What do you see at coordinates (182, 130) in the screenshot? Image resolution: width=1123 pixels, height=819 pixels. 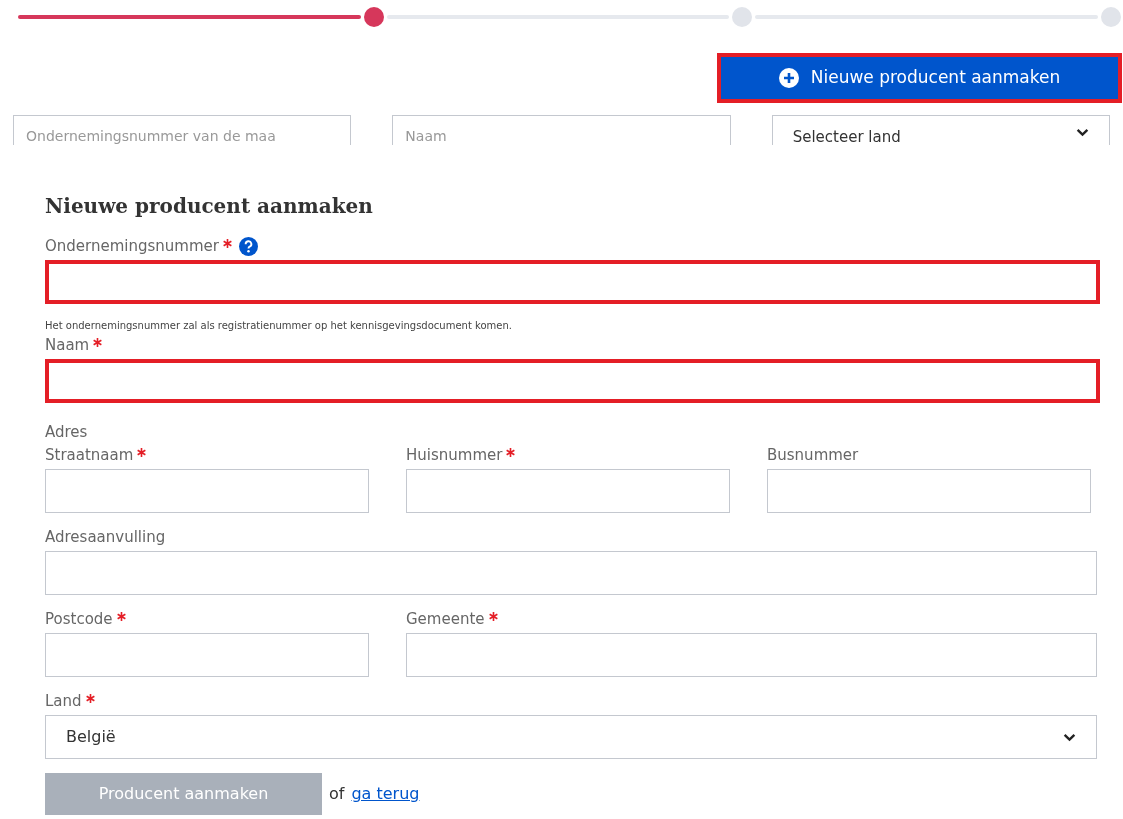 I see `filter-field: Ondernemingsnummer van de maa` at bounding box center [182, 130].